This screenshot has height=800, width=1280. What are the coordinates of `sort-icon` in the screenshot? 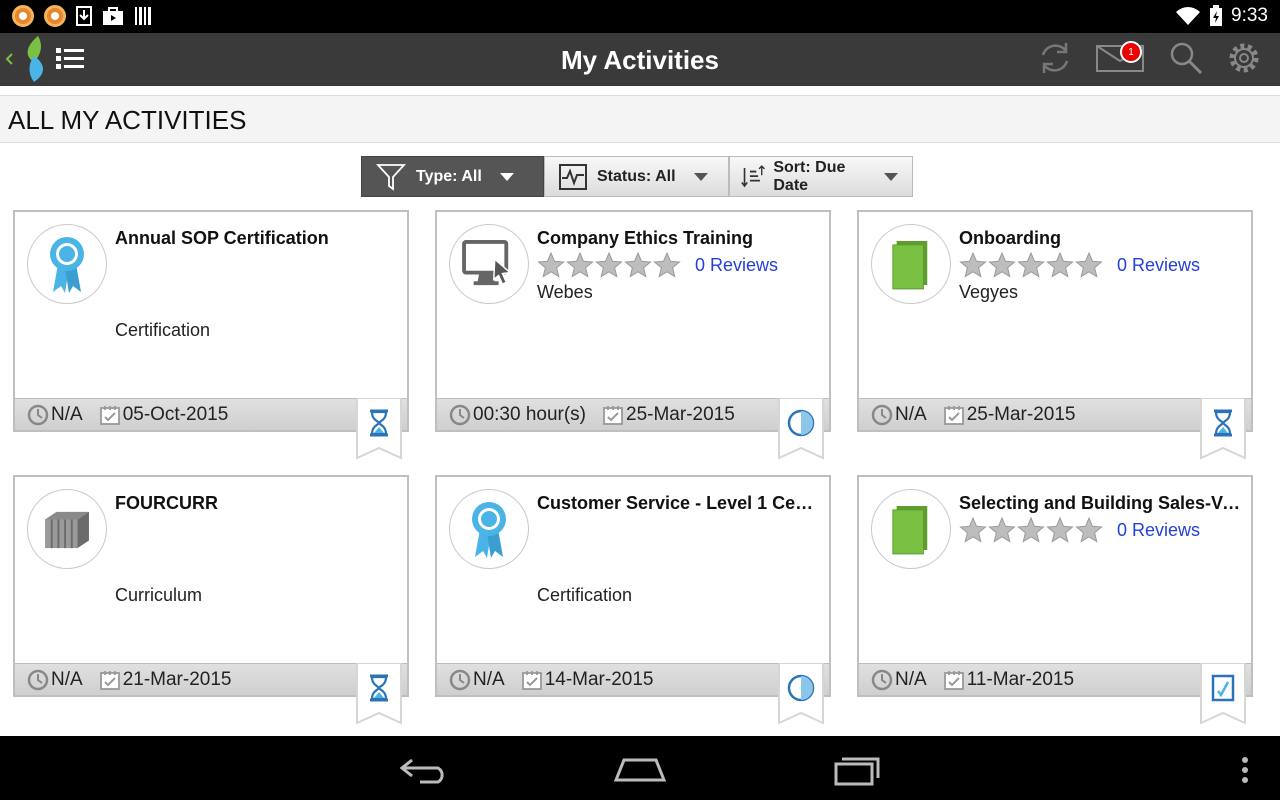 It's located at (753, 175).